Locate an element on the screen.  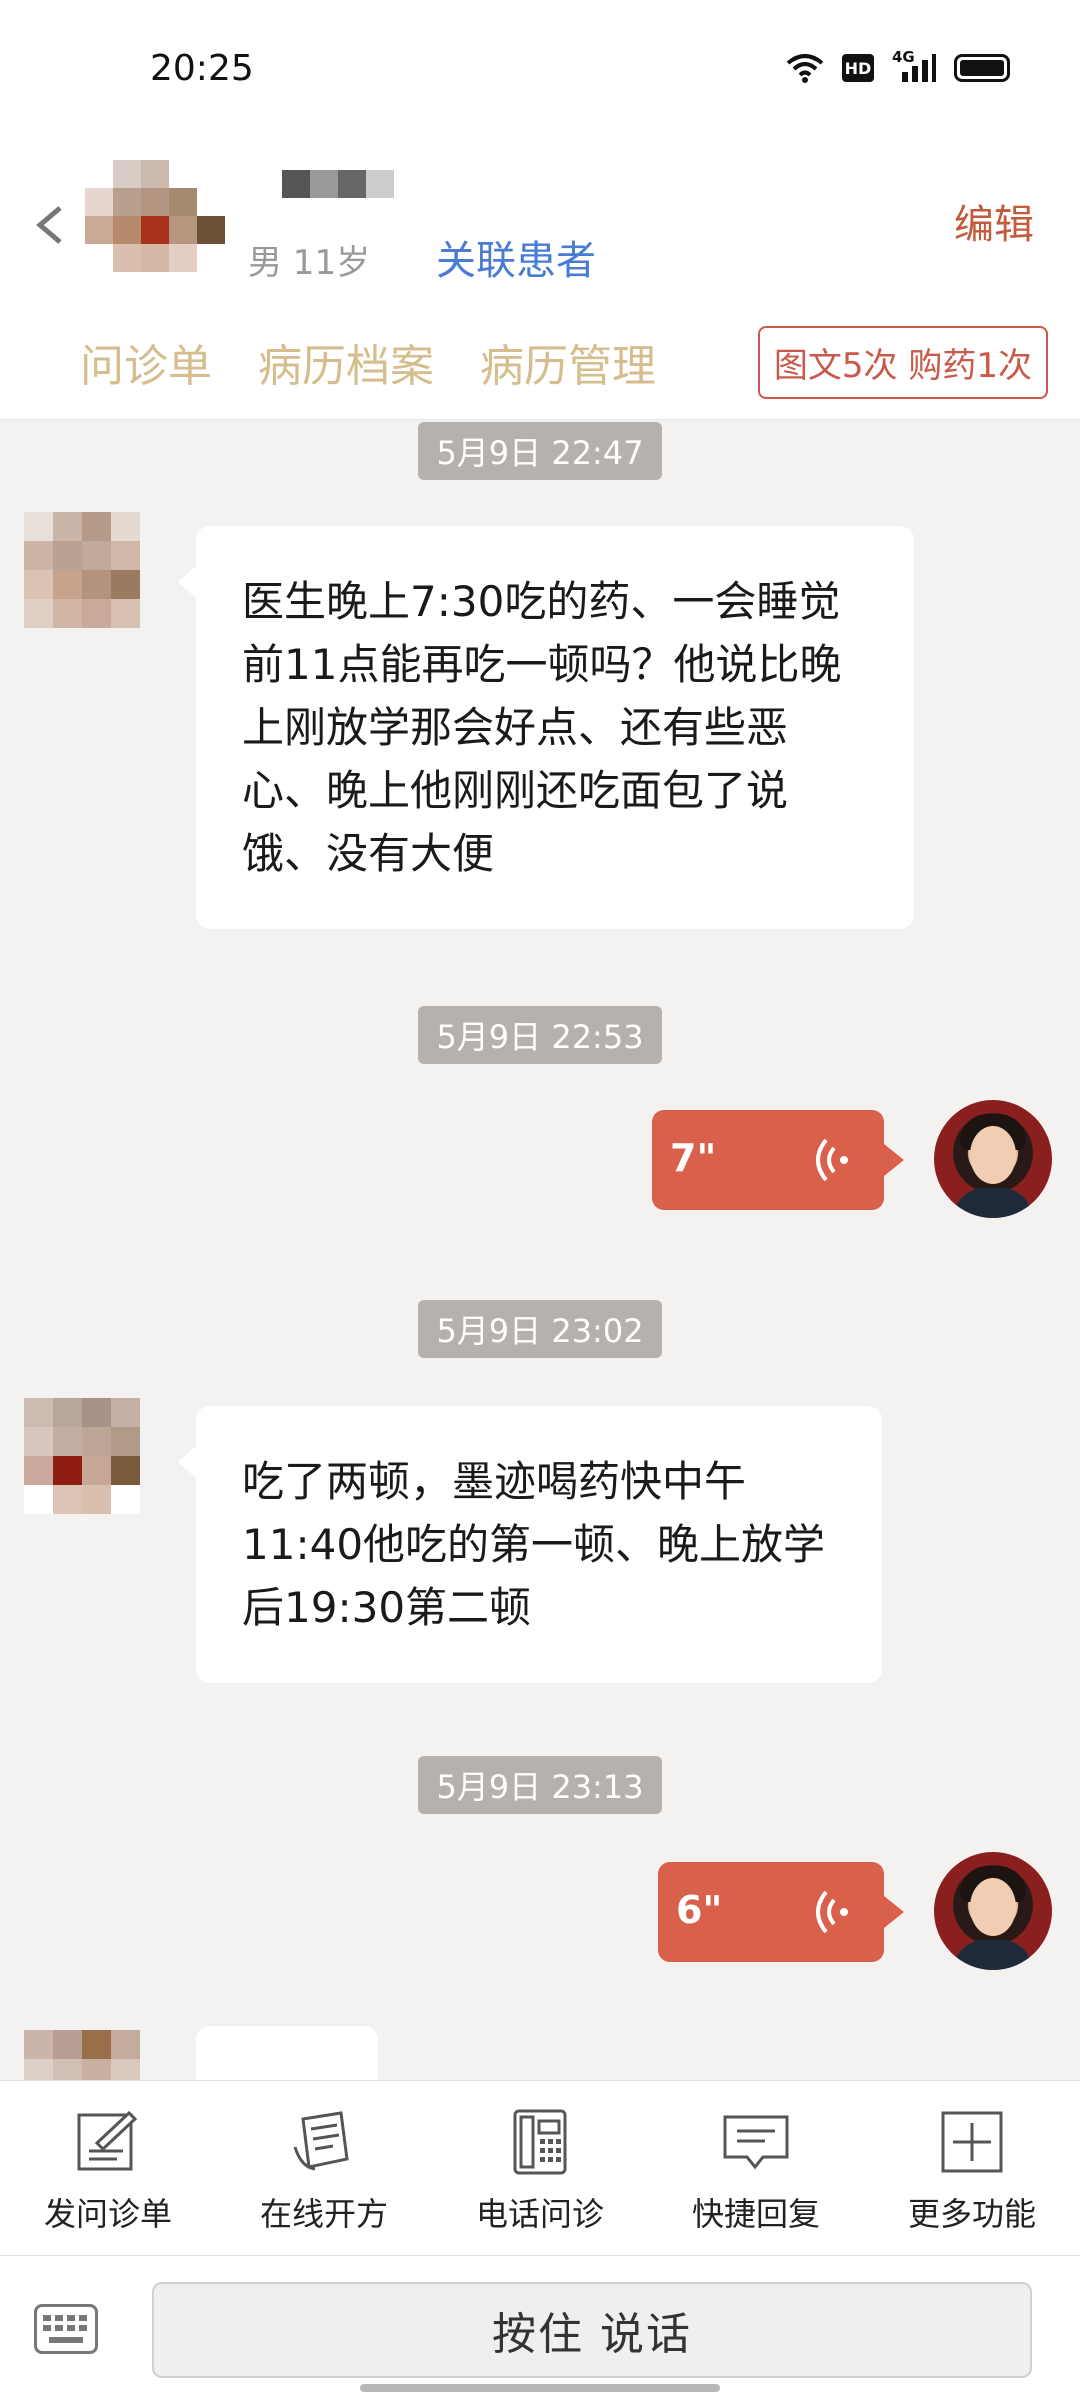
tool-label: 电话问诊 is located at coordinates (539, 2214).